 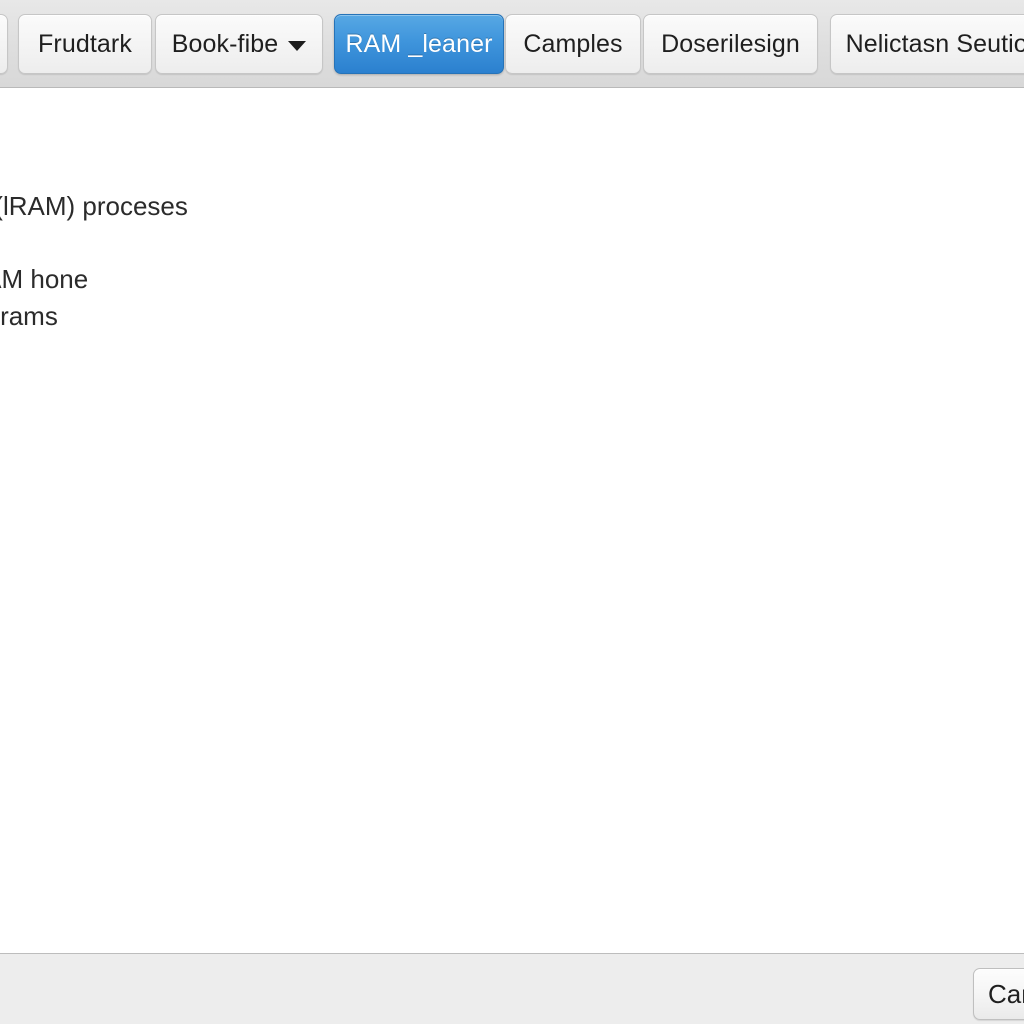 What do you see at coordinates (29, 316) in the screenshot?
I see `feature-text-line: rtup programs` at bounding box center [29, 316].